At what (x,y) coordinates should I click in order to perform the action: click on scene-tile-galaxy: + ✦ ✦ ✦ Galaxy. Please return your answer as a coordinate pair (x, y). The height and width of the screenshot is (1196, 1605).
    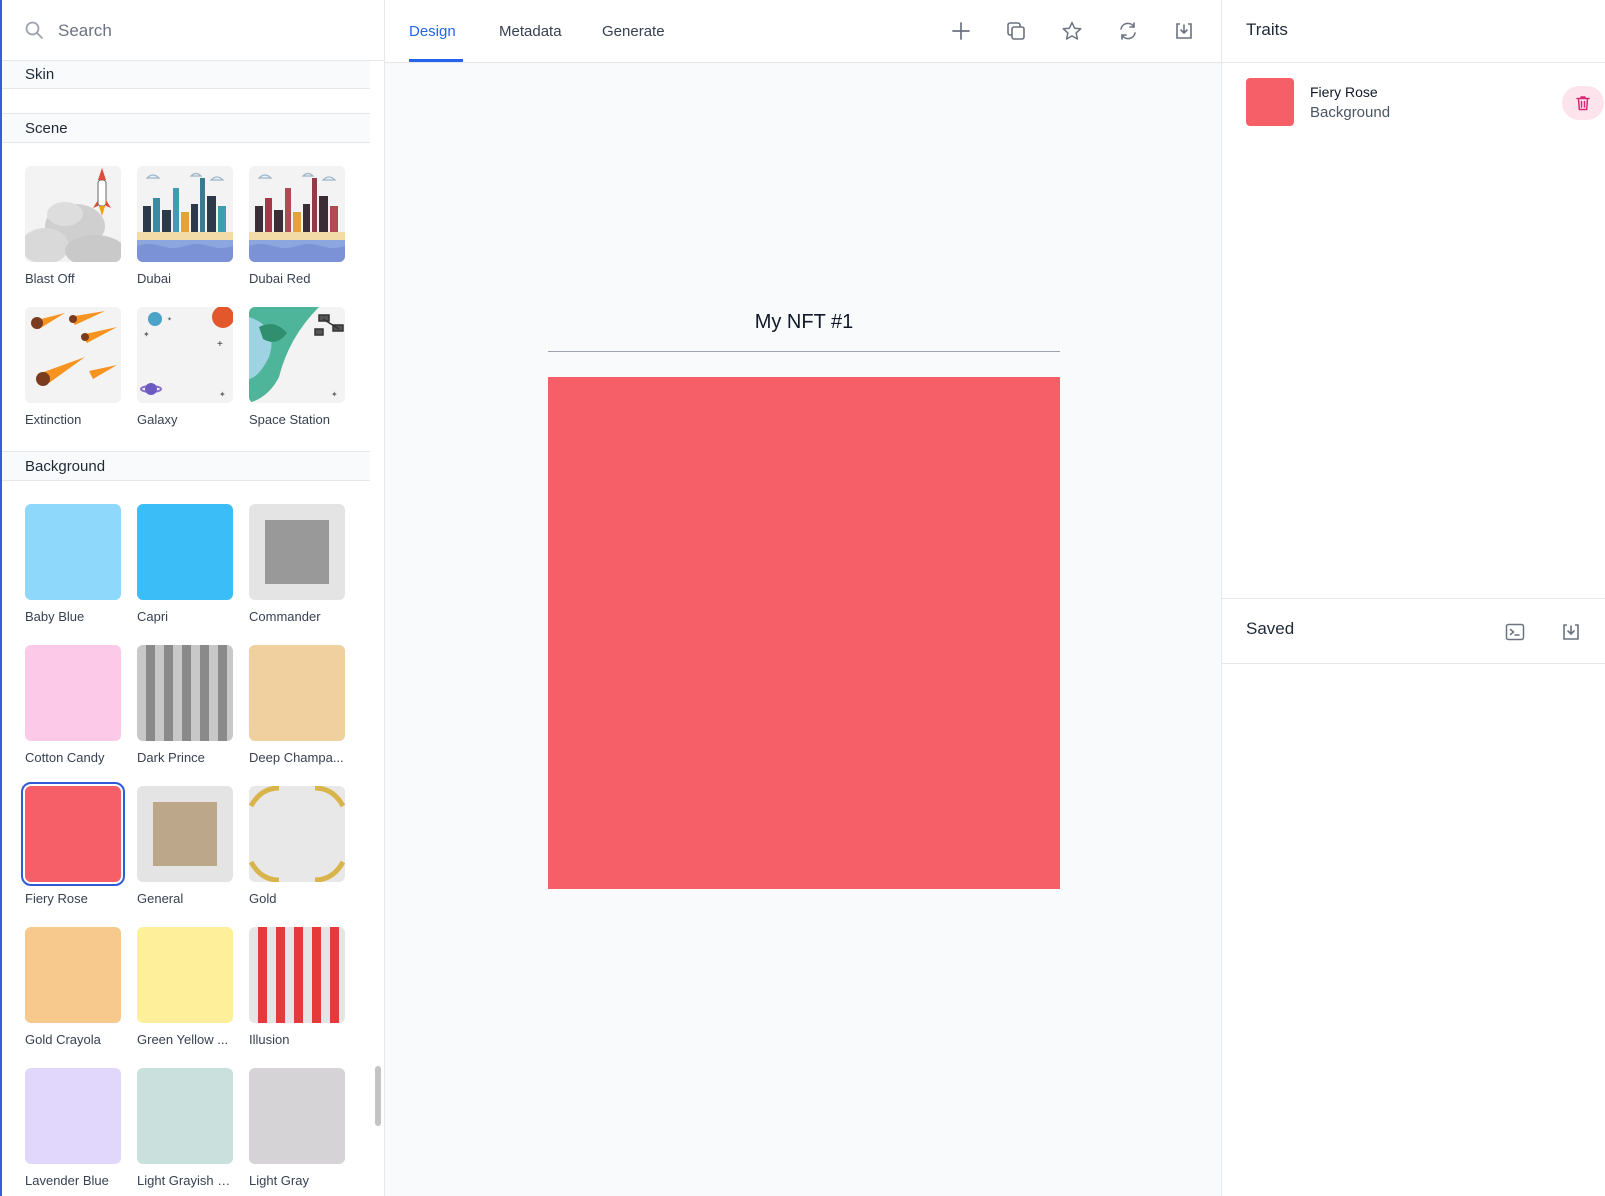
    Looking at the image, I should click on (185, 377).